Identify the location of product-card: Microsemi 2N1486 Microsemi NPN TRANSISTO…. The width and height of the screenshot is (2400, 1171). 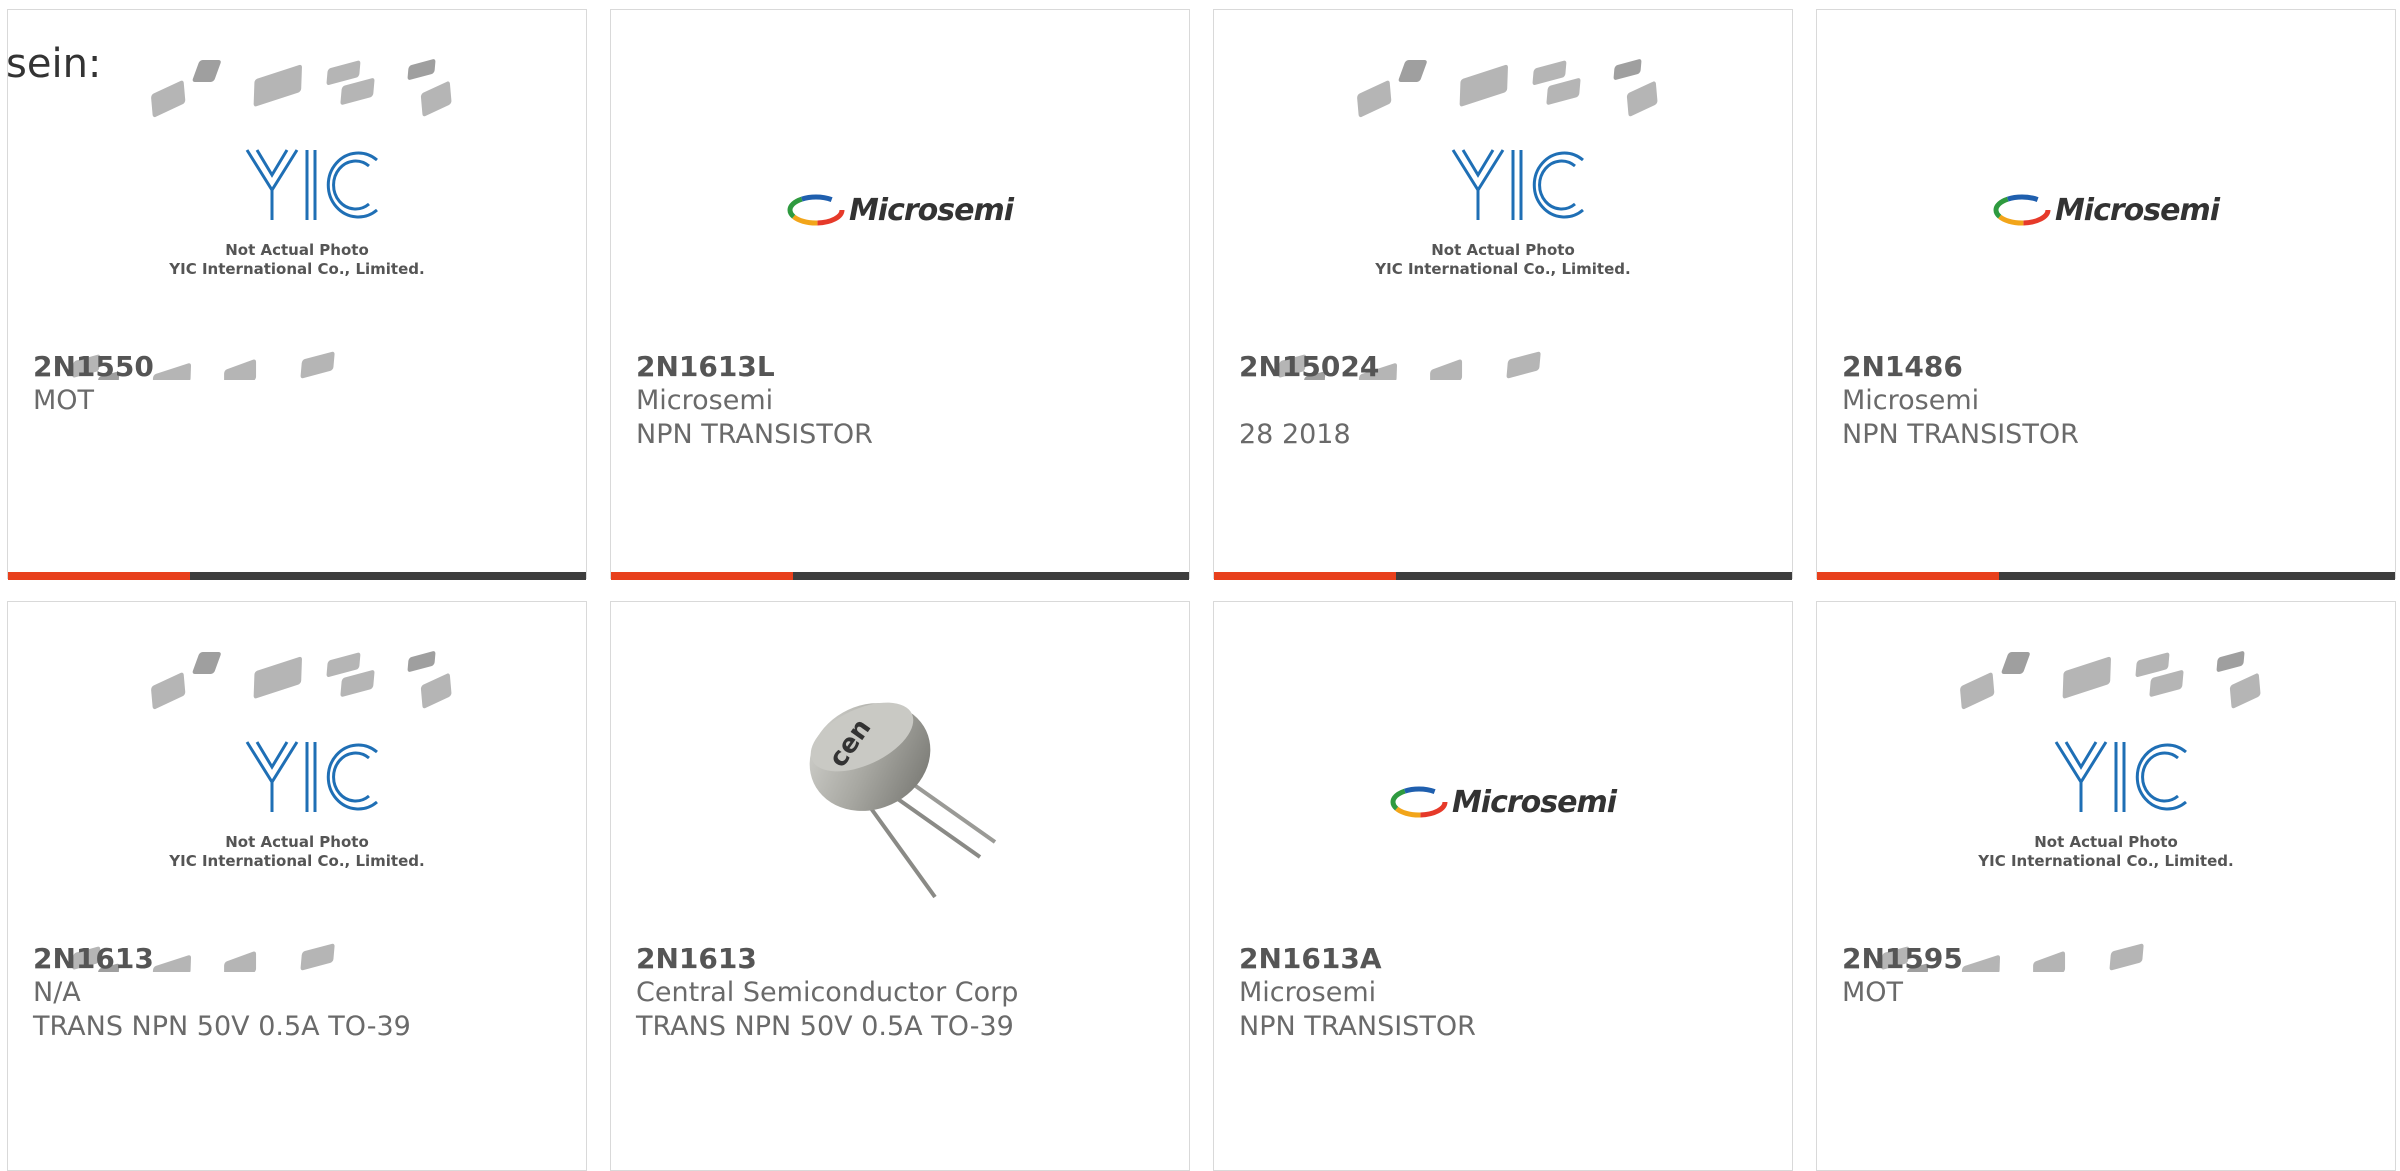
(2106, 294).